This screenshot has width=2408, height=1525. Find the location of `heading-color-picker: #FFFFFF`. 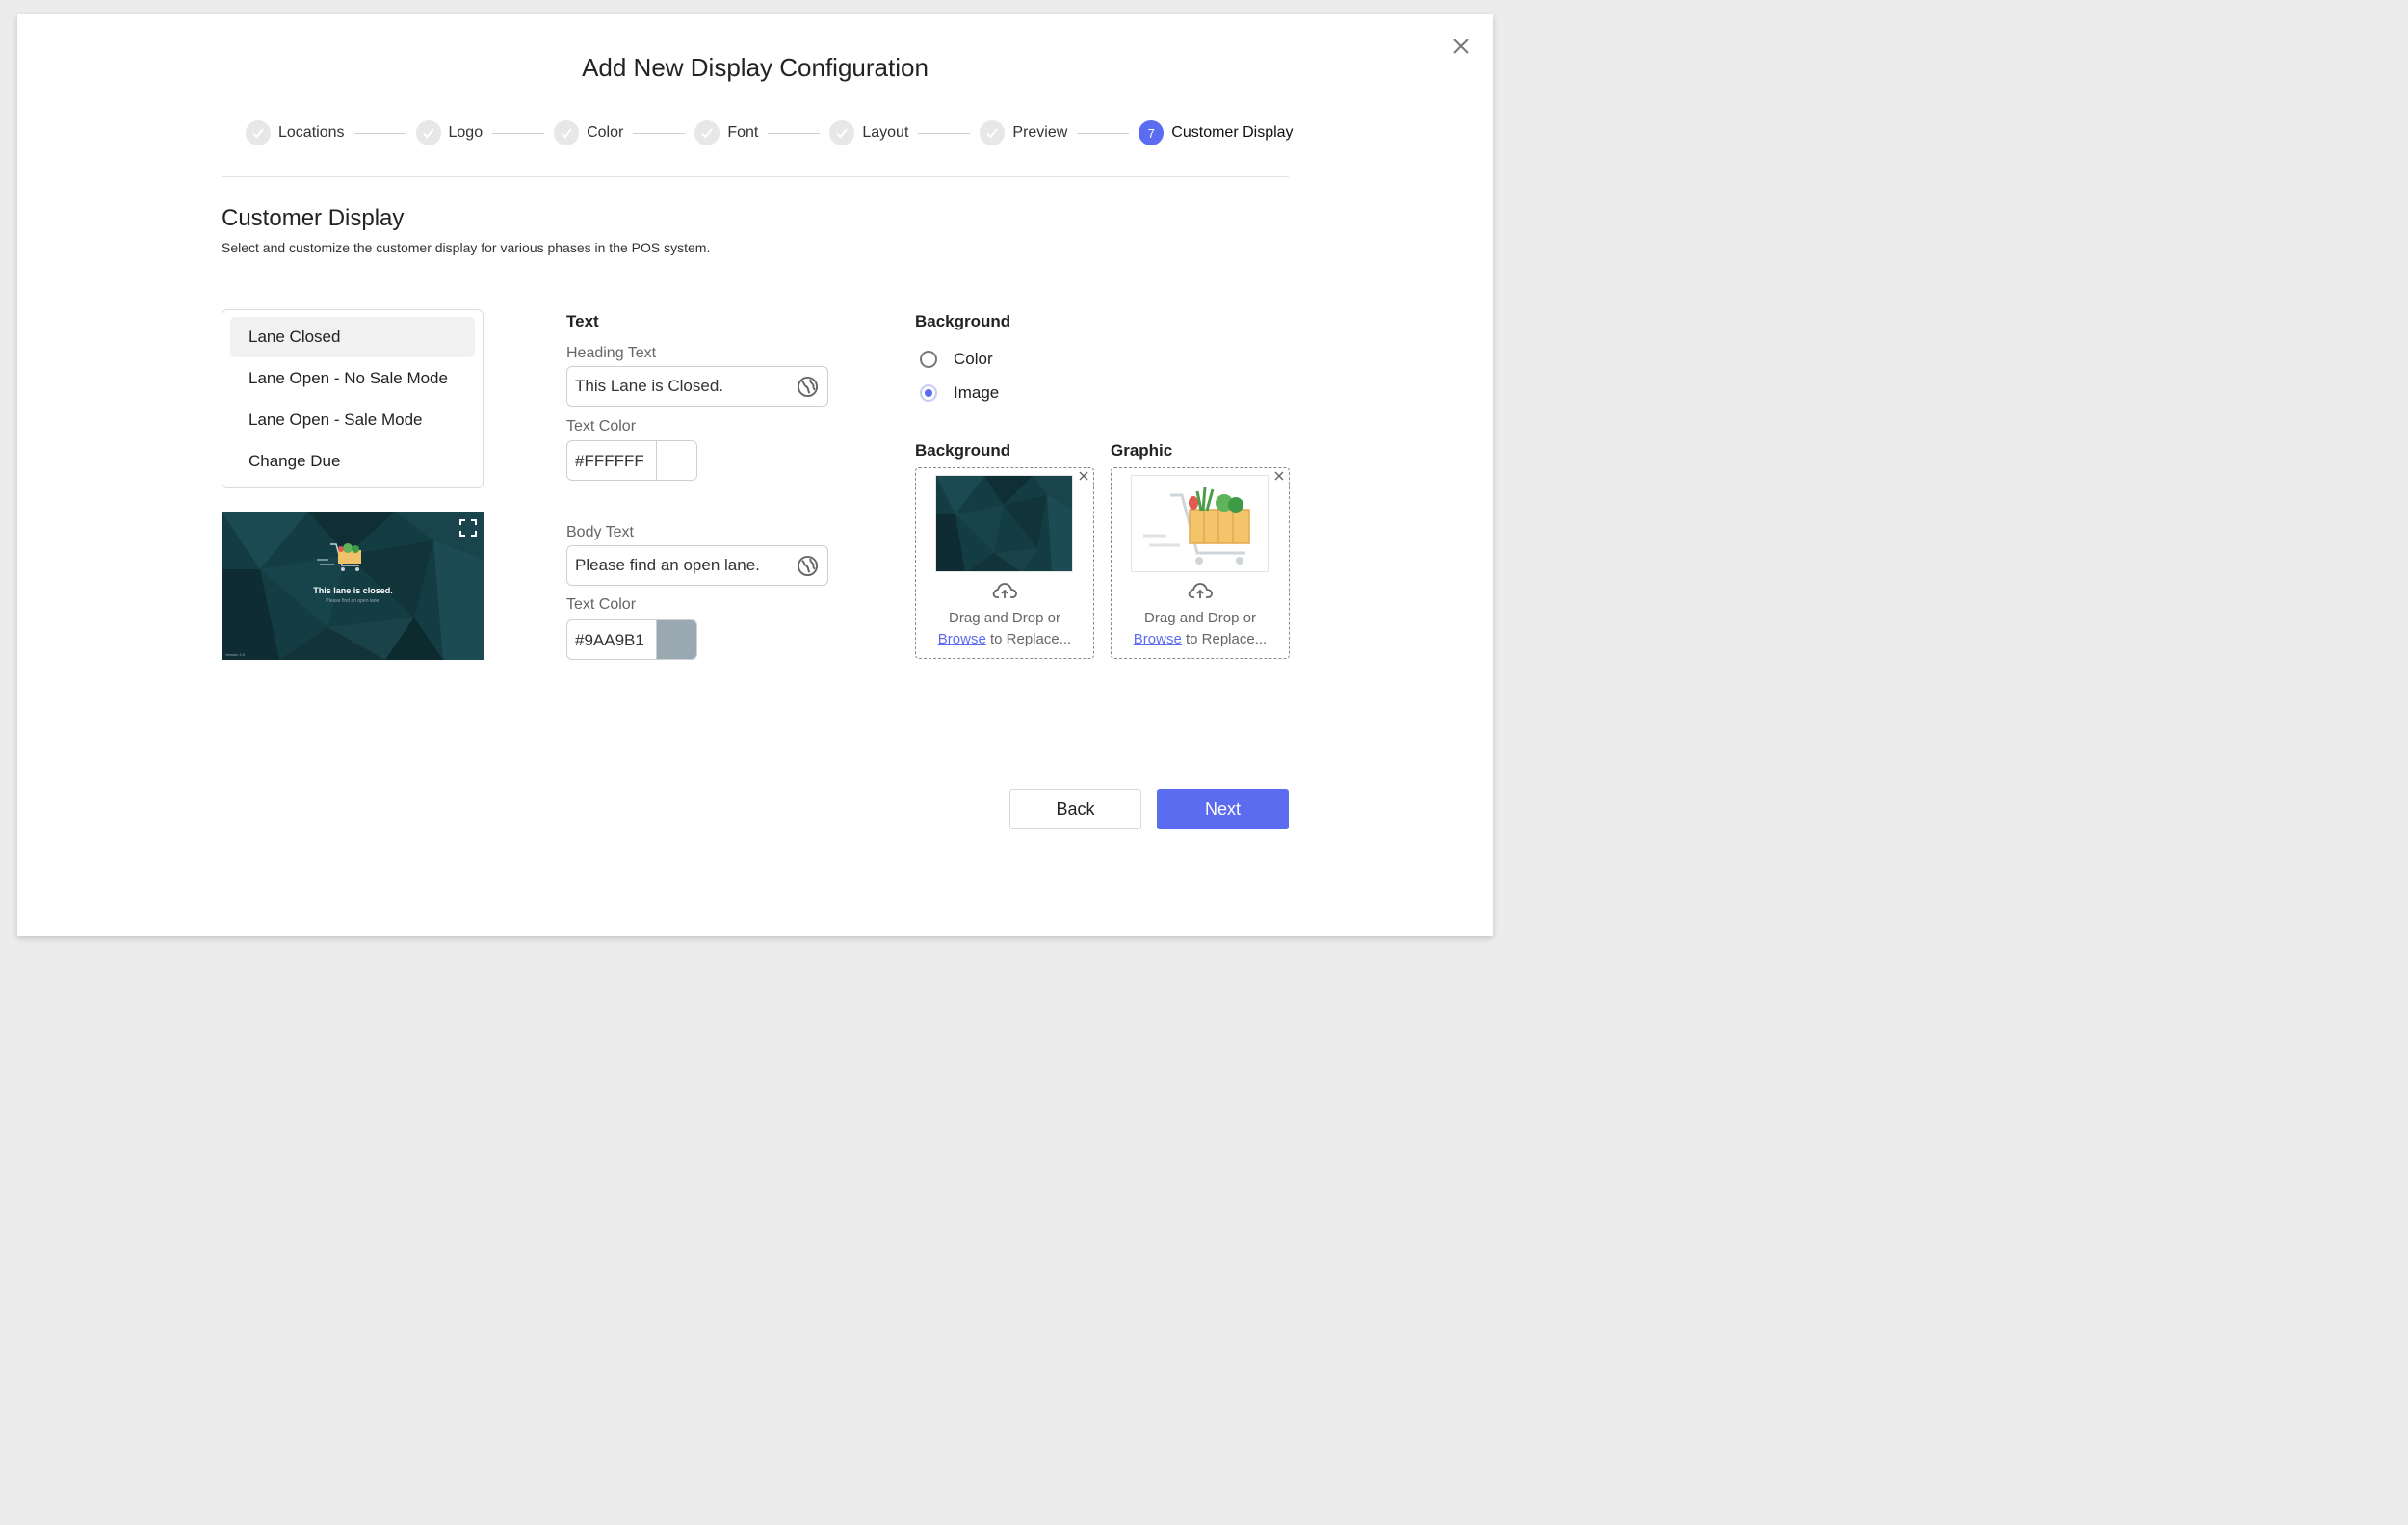

heading-color-picker: #FFFFFF is located at coordinates (631, 460).